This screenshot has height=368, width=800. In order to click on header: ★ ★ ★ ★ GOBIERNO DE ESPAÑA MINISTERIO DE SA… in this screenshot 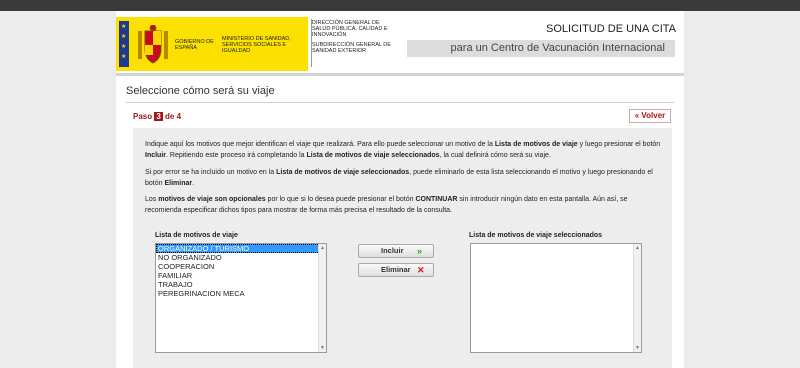, I will do `click(400, 42)`.